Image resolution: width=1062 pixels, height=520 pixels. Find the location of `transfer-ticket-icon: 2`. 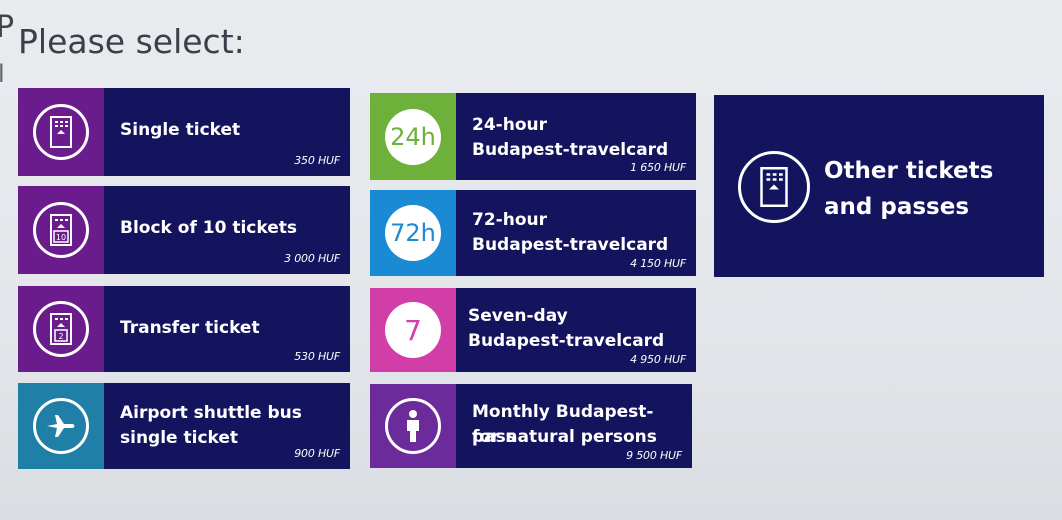

transfer-ticket-icon: 2 is located at coordinates (61, 329).